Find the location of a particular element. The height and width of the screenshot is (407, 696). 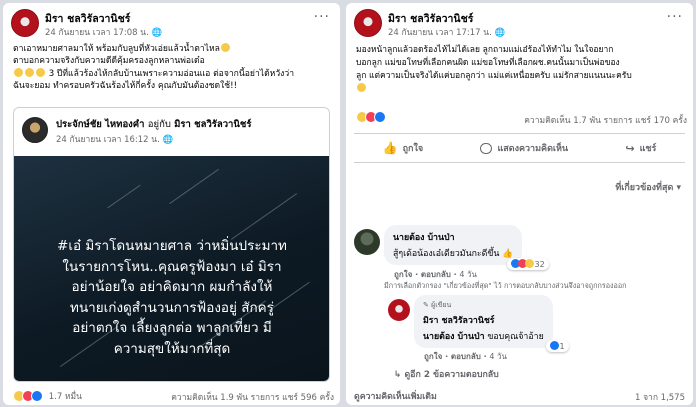

shared-author-avatar is located at coordinates (35, 130).